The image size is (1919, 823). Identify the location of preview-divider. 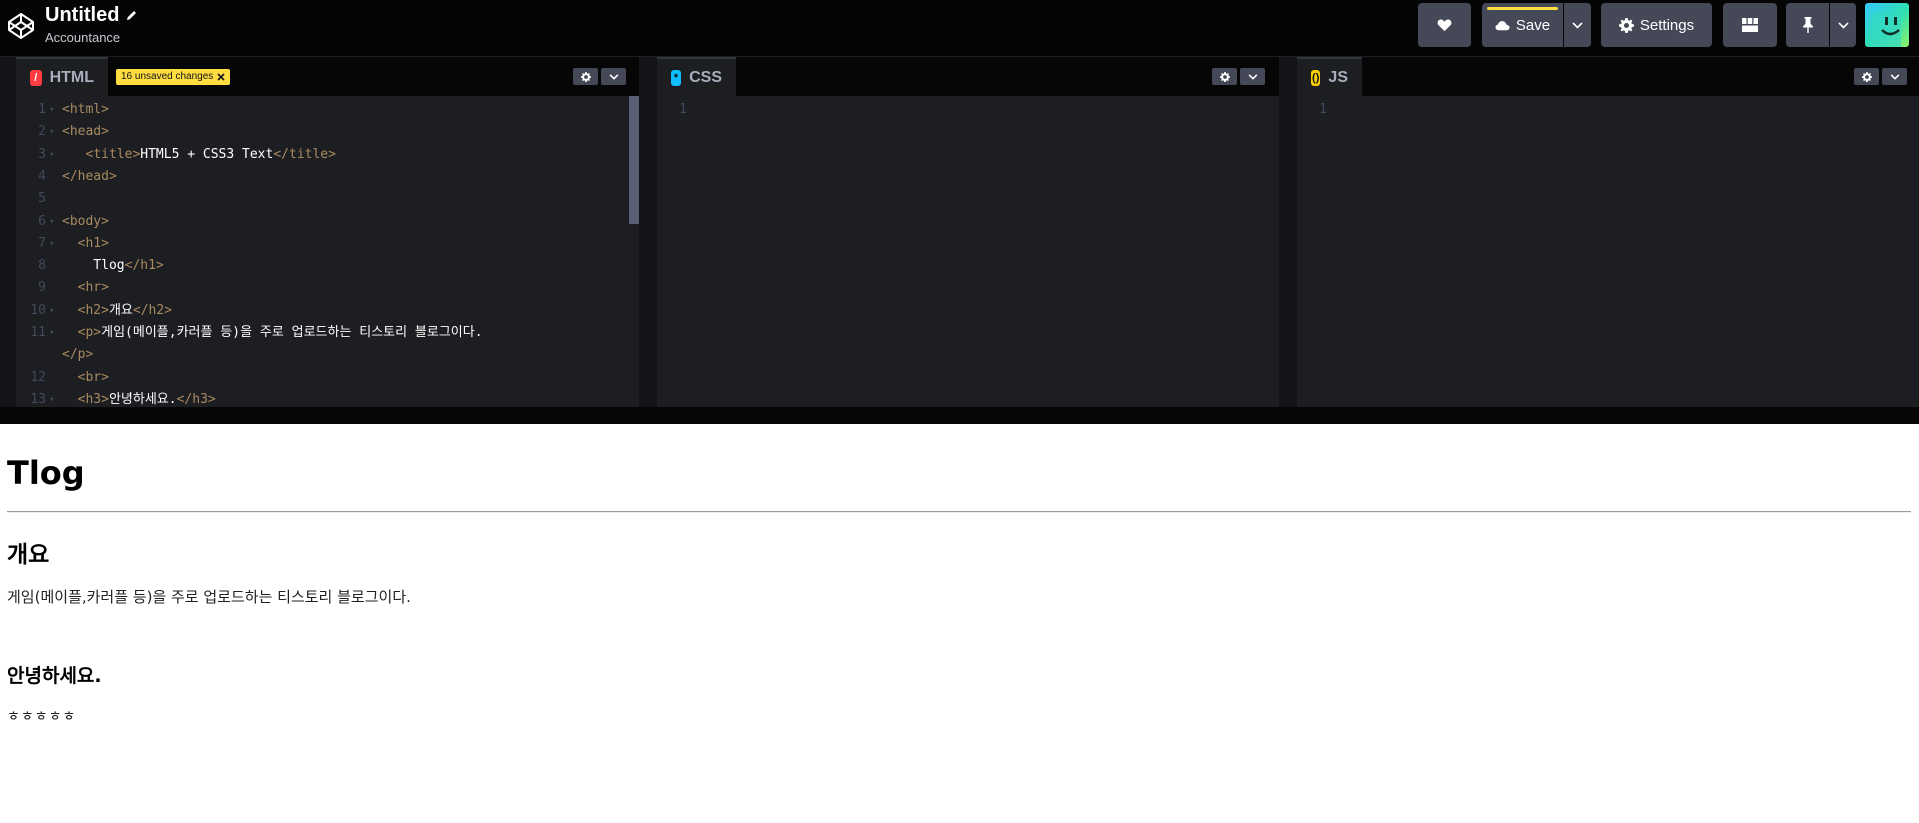
(959, 512).